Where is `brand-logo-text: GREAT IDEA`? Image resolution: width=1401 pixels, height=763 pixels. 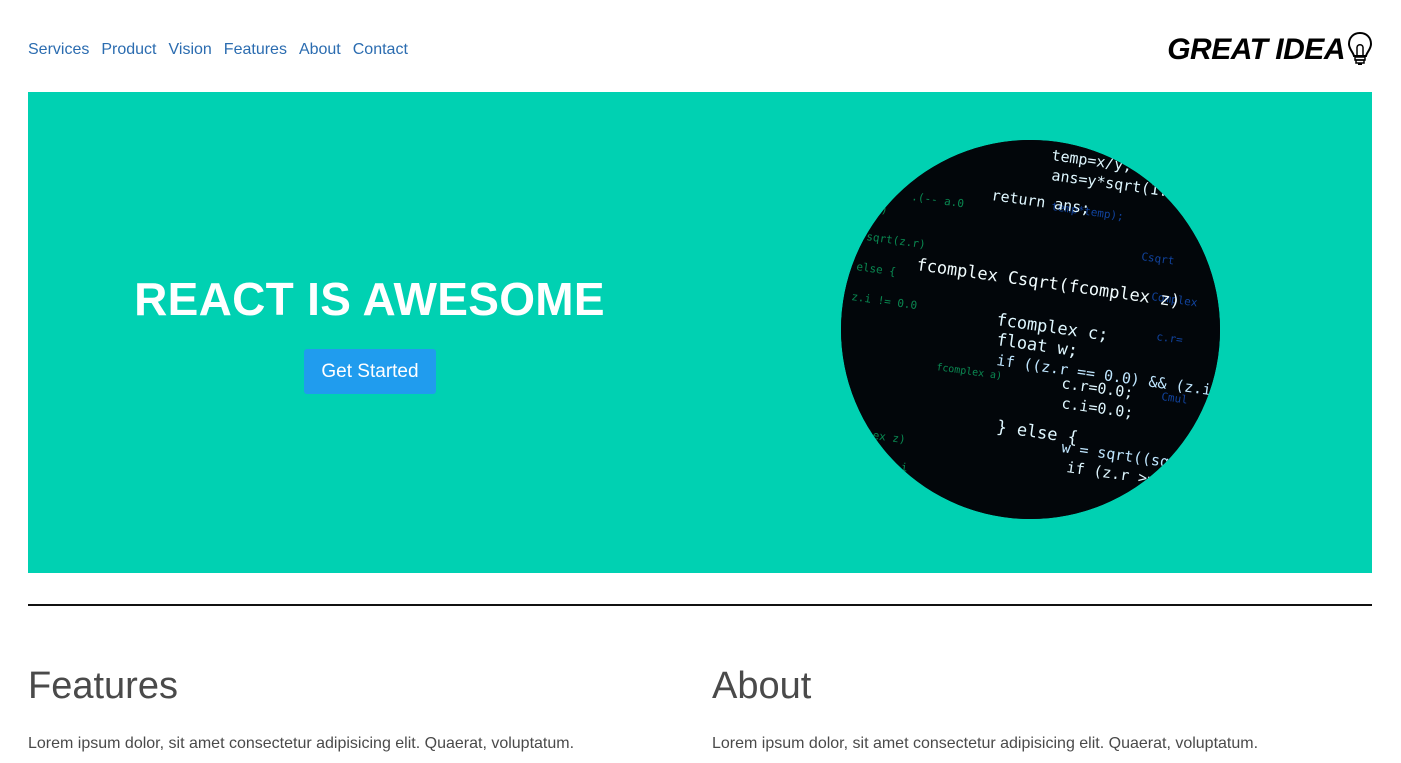
brand-logo-text: GREAT IDEA is located at coordinates (1256, 49).